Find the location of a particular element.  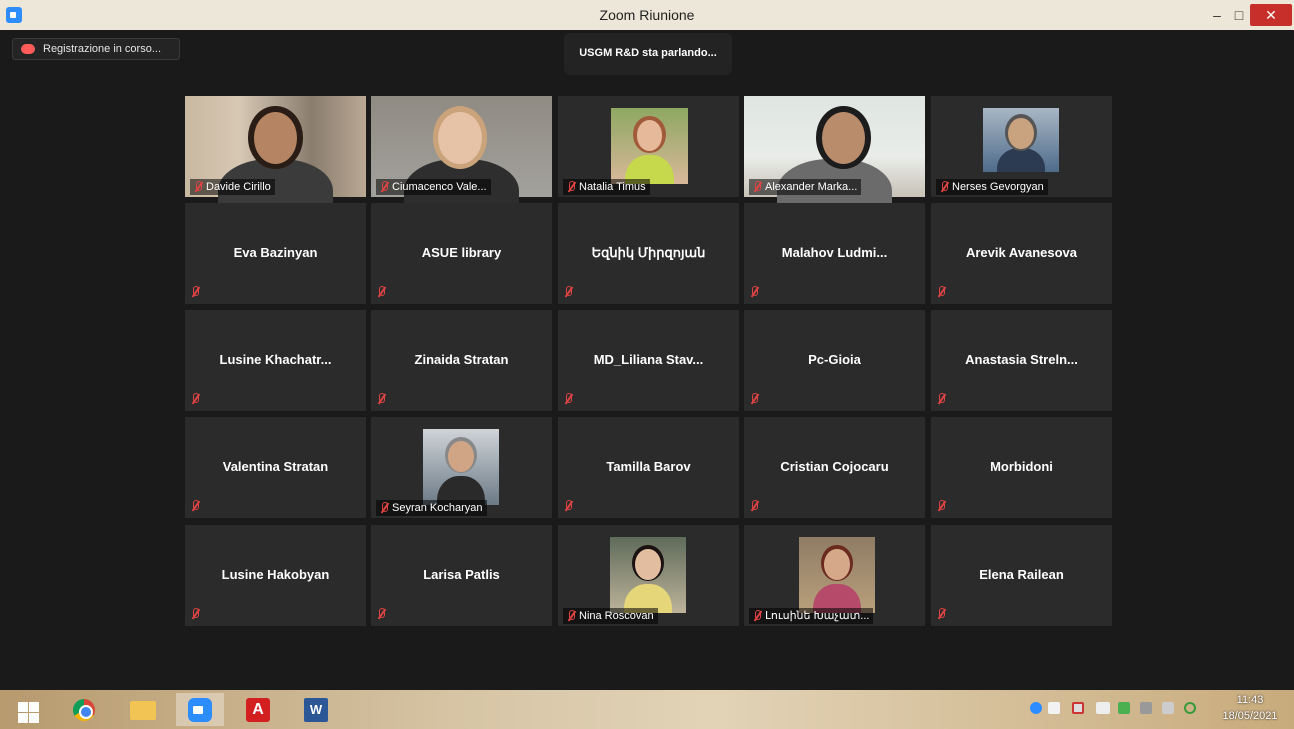

participant-tile: Nerses Gevorgyan is located at coordinates (1021, 146).